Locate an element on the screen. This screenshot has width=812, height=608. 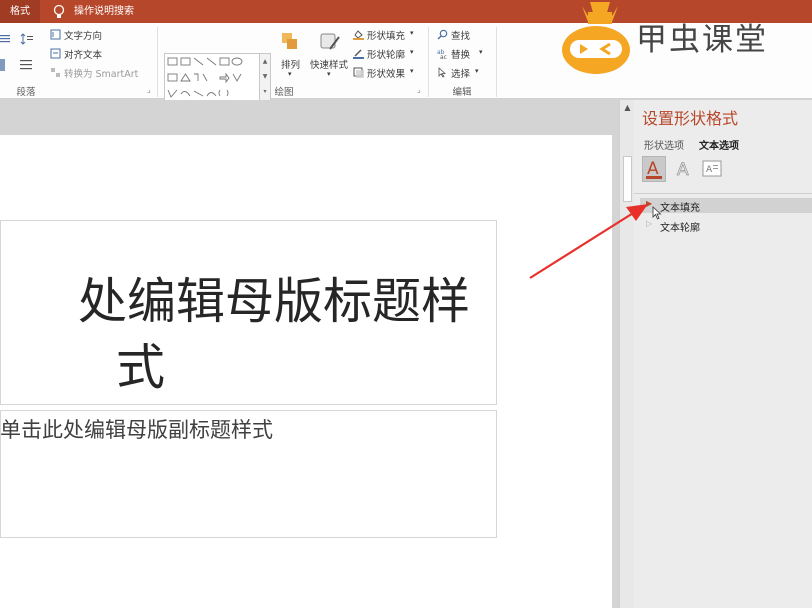
shape-effects-icon is located at coordinates (358, 72).